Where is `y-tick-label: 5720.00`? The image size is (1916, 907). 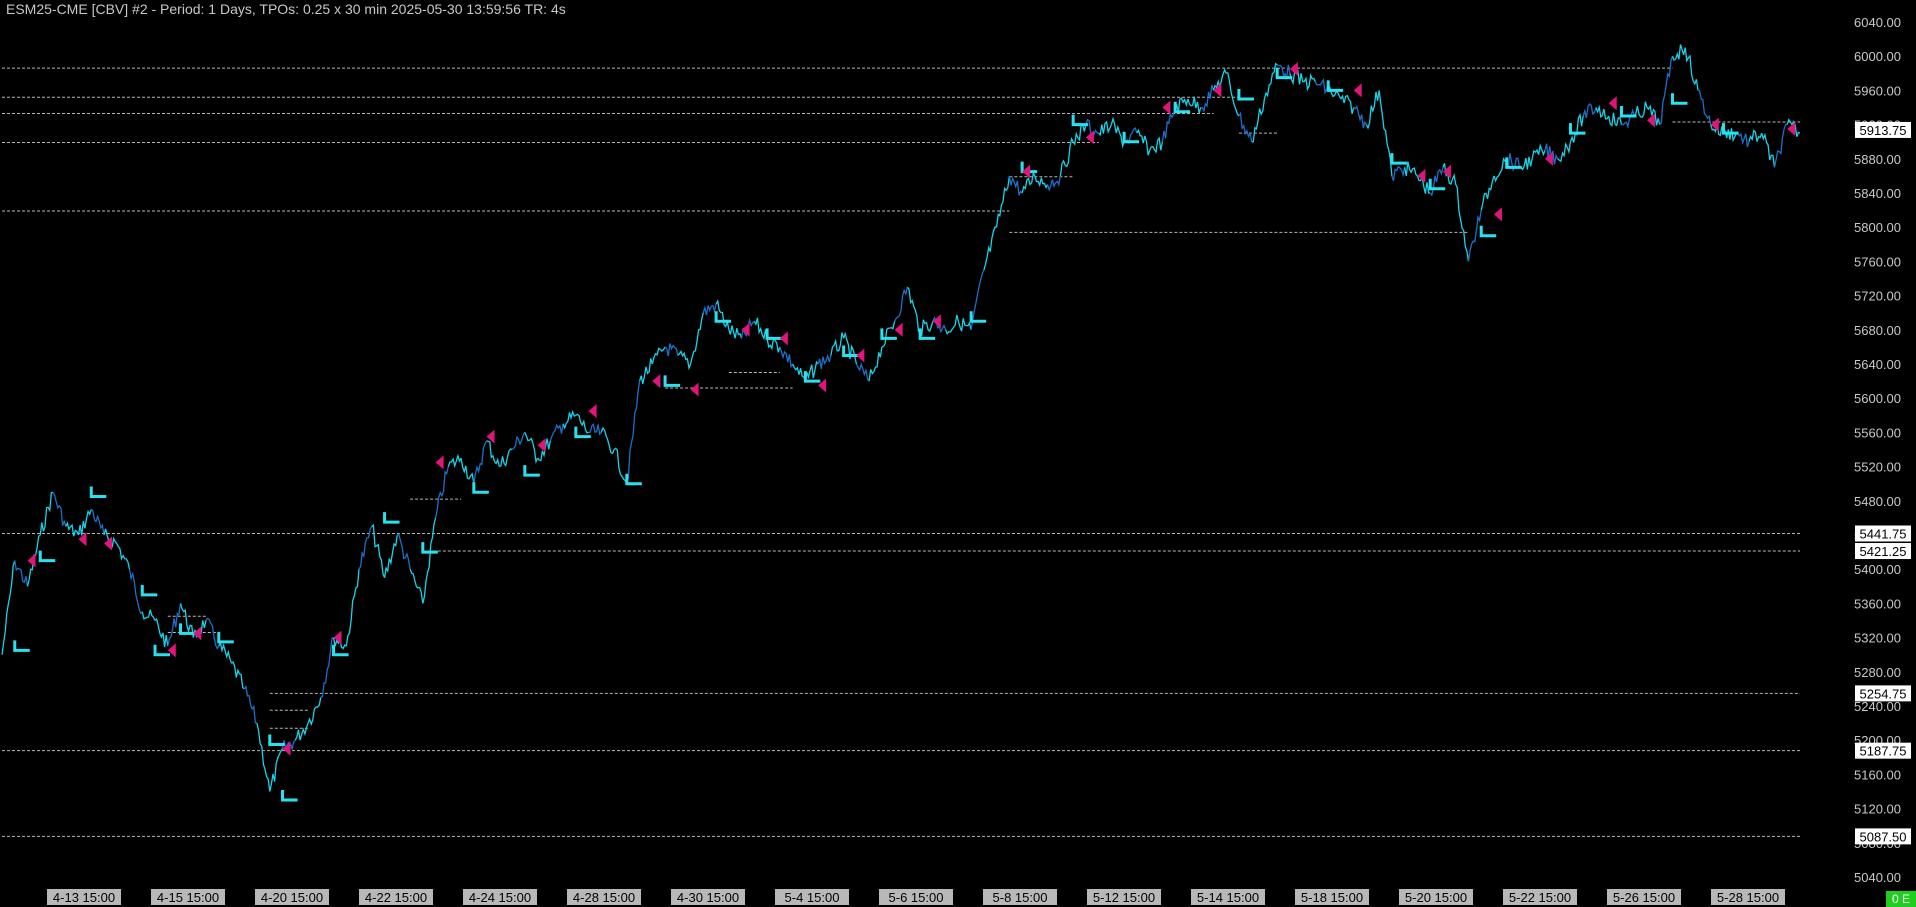 y-tick-label: 5720.00 is located at coordinates (1877, 296).